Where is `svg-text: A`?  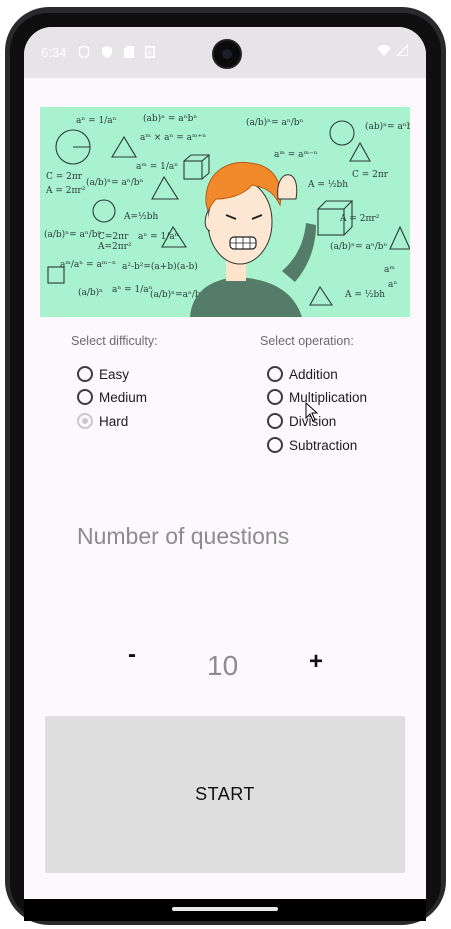
svg-text: A is located at coordinates (150, 53).